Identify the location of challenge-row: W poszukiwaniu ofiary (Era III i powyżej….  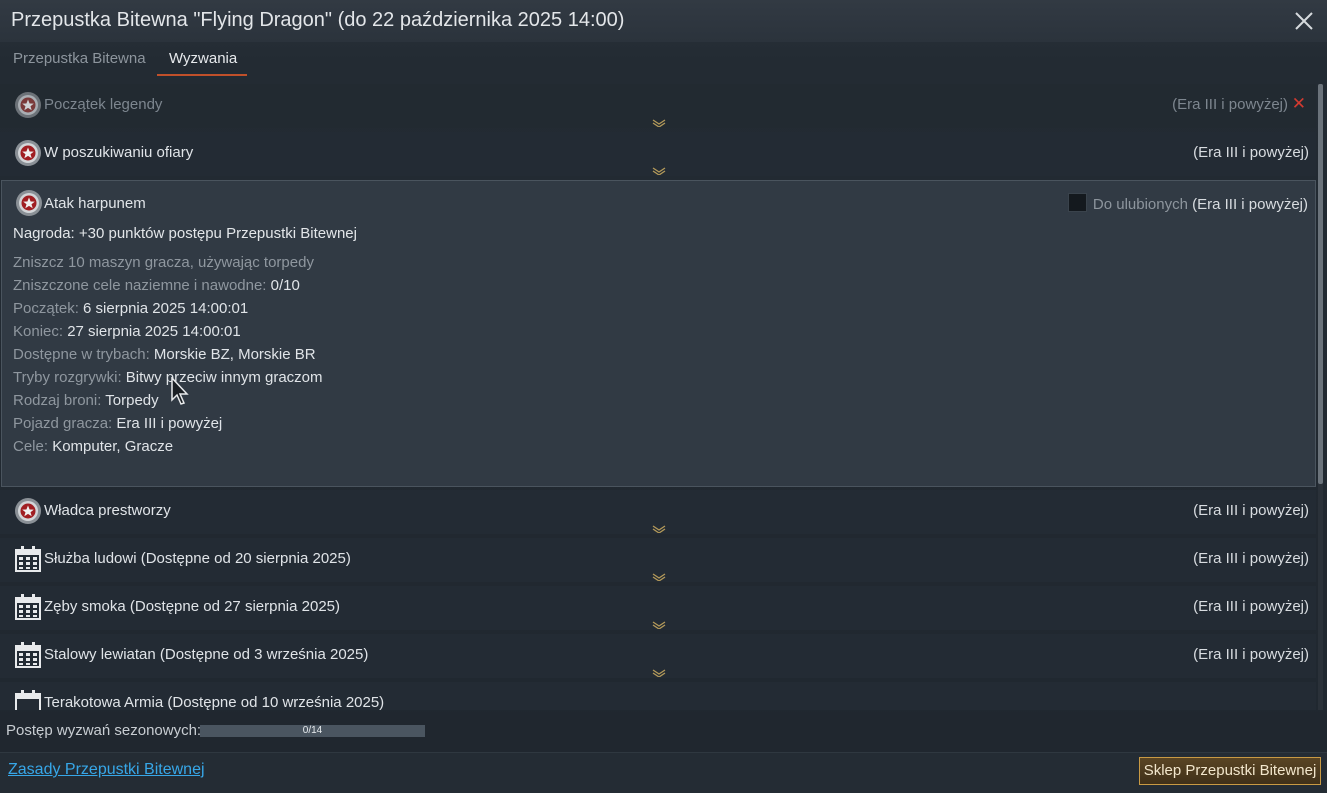
(658, 154).